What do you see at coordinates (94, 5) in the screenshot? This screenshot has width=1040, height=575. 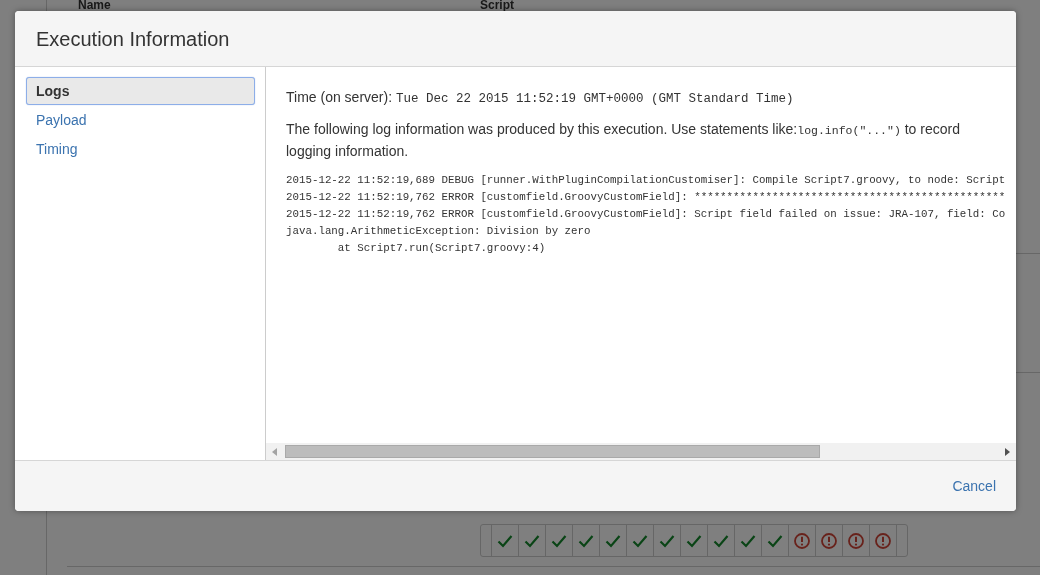 I see `column-header: Name` at bounding box center [94, 5].